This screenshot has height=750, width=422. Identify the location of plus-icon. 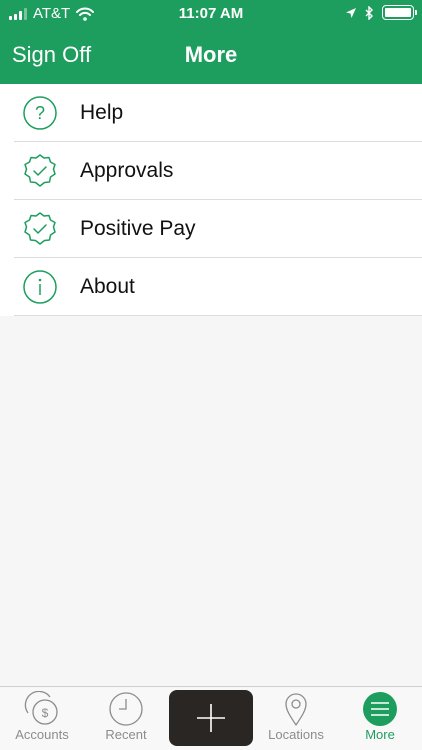
(211, 718).